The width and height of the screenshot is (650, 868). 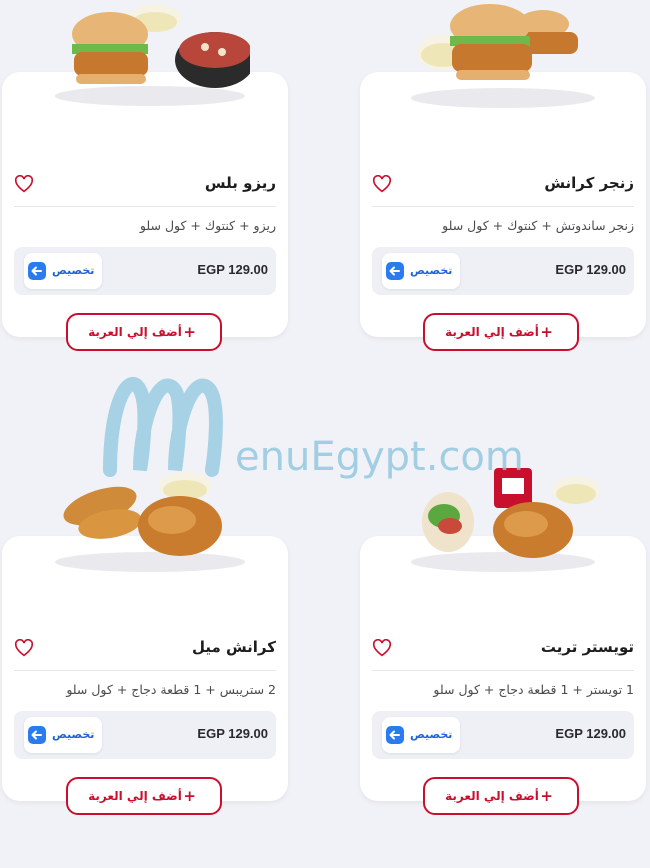 I want to click on item-description: 2 ستريبس + 1 قطعة دجاج + كول سلو, so click(x=171, y=689).